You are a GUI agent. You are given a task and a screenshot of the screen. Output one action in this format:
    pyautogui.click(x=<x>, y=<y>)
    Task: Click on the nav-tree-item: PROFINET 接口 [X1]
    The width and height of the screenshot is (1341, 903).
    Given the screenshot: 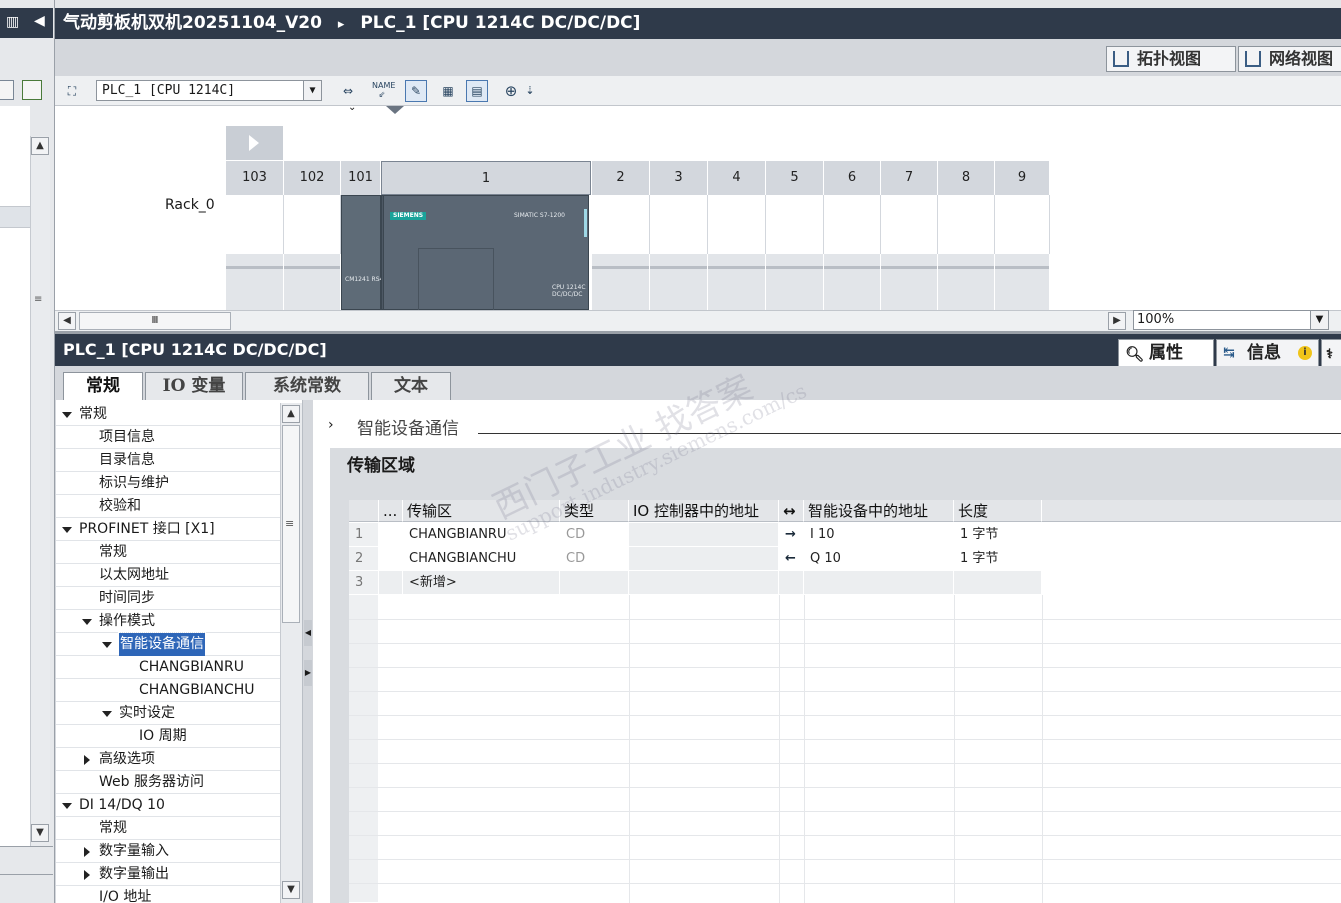 What is the action you would take?
    pyautogui.click(x=168, y=529)
    